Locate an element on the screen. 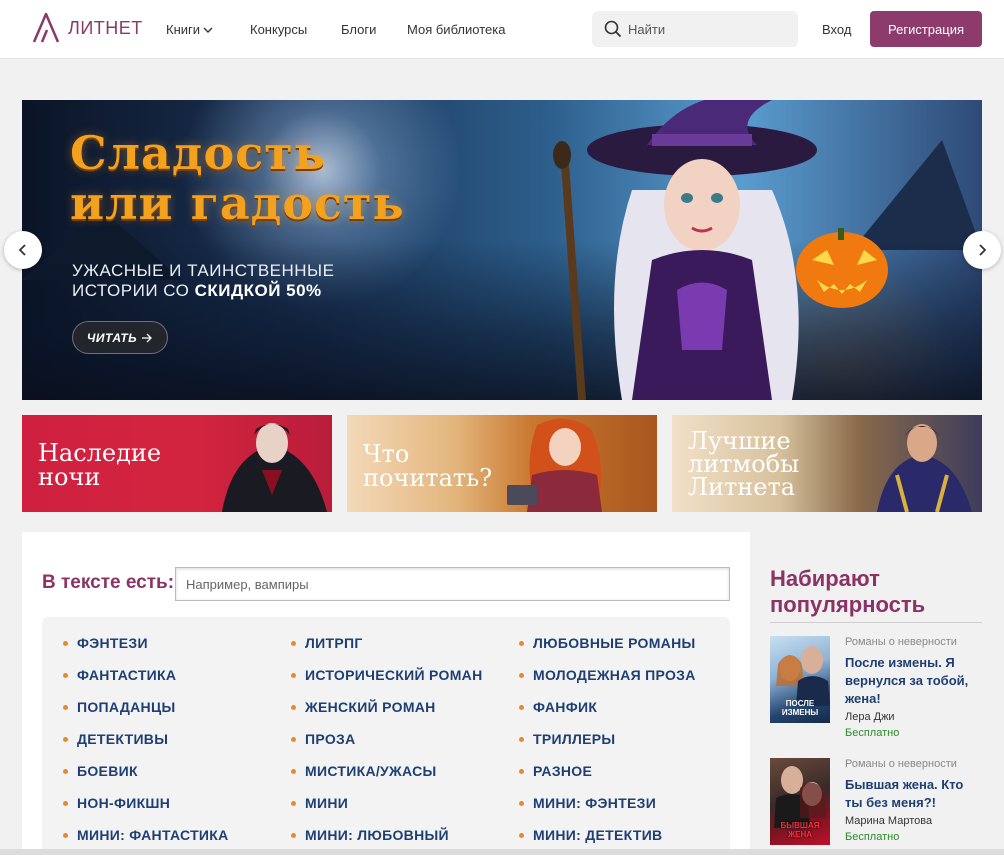 This screenshot has width=1004, height=855. genre-link: ИСТОРИЧЕСКИЙ РОМАН is located at coordinates (387, 675).